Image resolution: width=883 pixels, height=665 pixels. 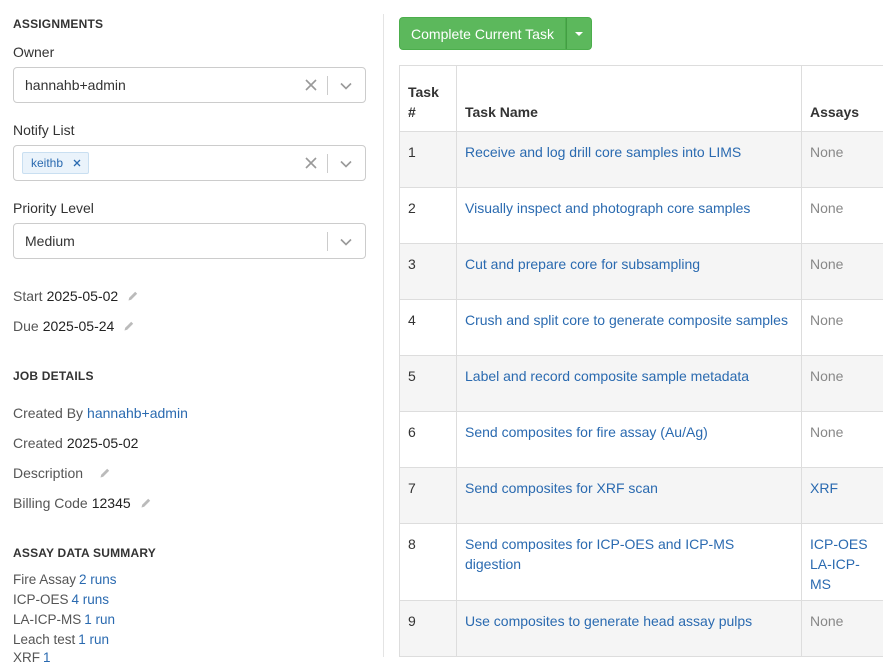 I want to click on task-number: 3, so click(x=428, y=272).